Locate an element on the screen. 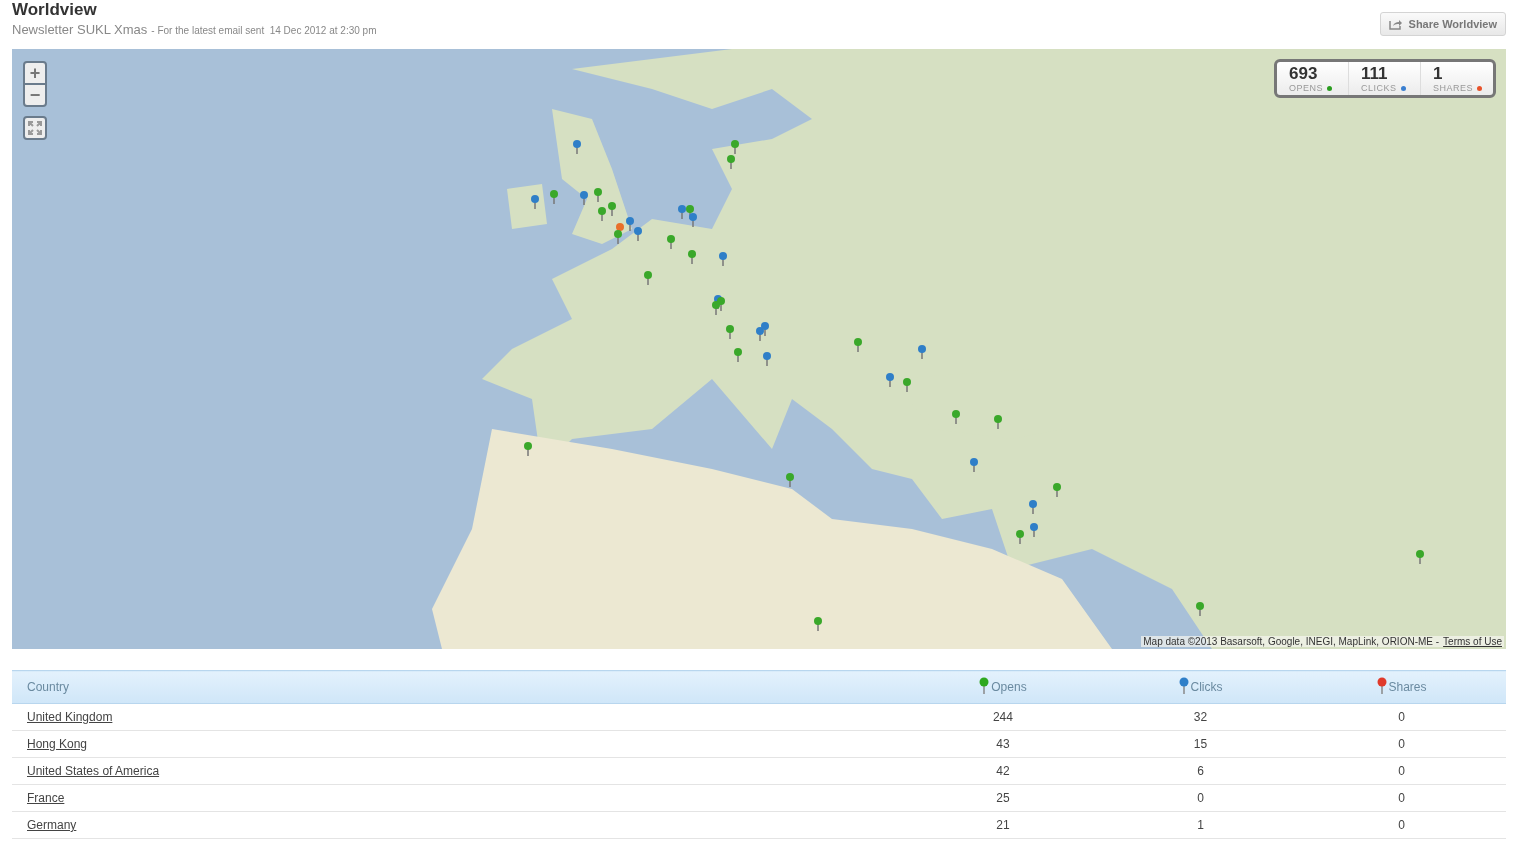  stat-value: 1 is located at coordinates (1438, 74).